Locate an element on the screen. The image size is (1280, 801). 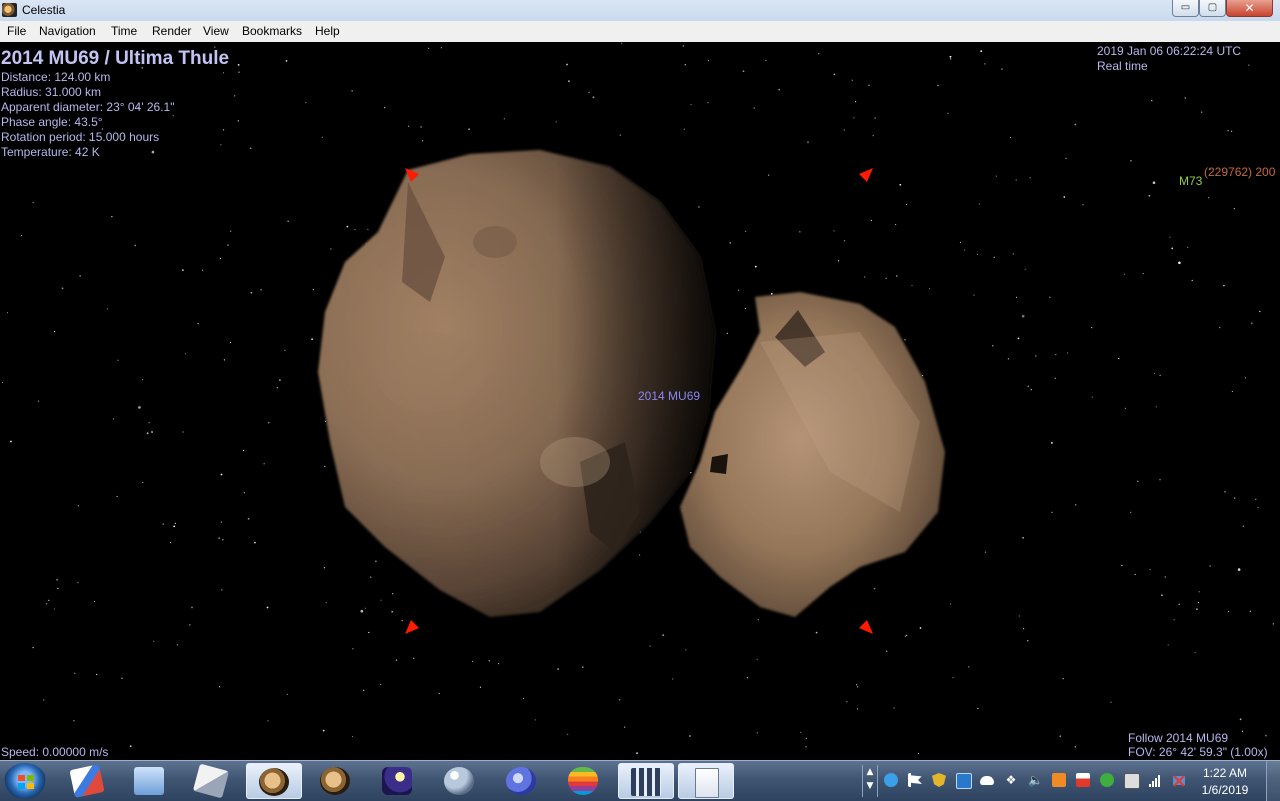
start-button is located at coordinates (25, 781).